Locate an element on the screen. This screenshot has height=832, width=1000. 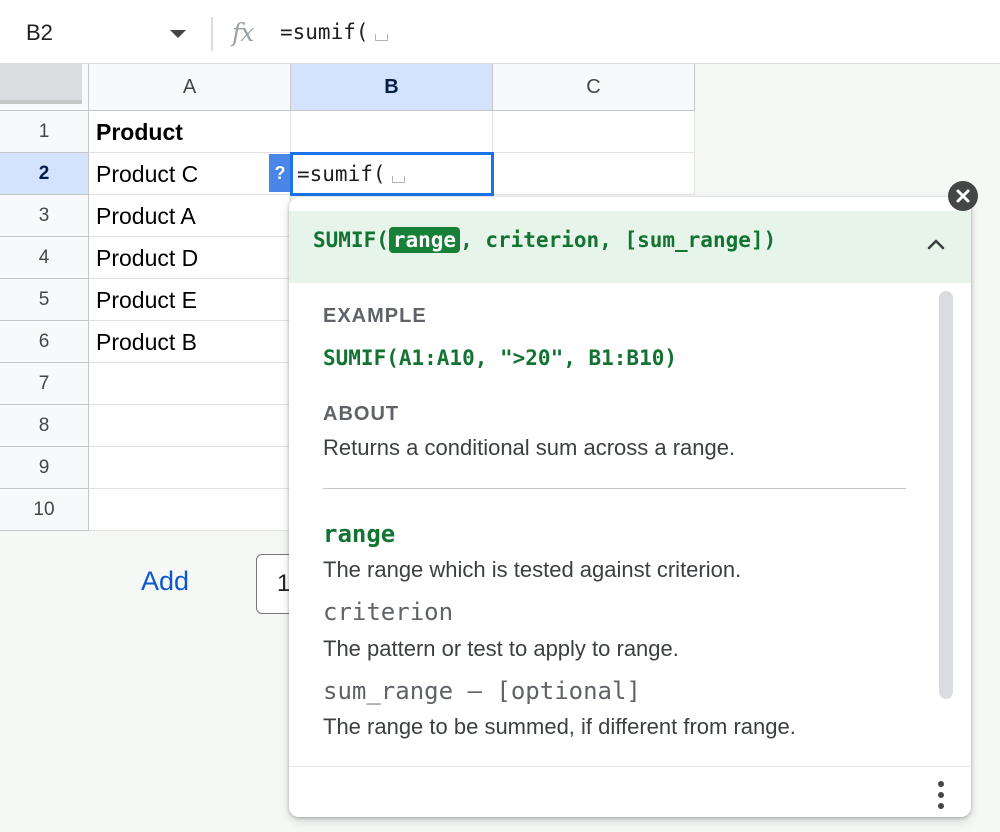
close-icon is located at coordinates (963, 196).